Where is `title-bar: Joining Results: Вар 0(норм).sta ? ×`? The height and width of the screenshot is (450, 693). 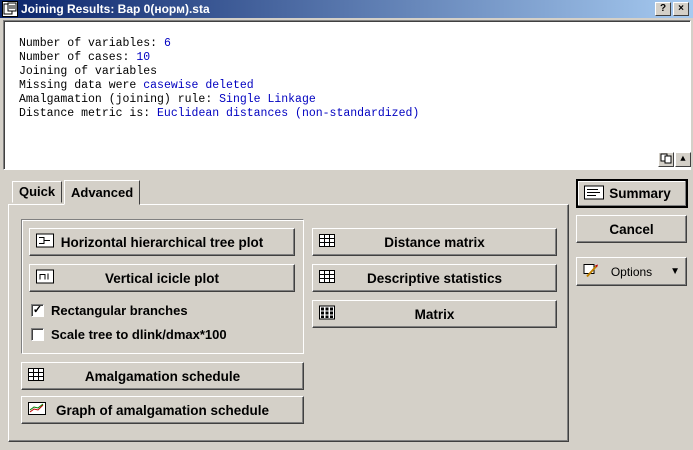
title-bar: Joining Results: Вар 0(норм).sta ? × is located at coordinates (346, 9).